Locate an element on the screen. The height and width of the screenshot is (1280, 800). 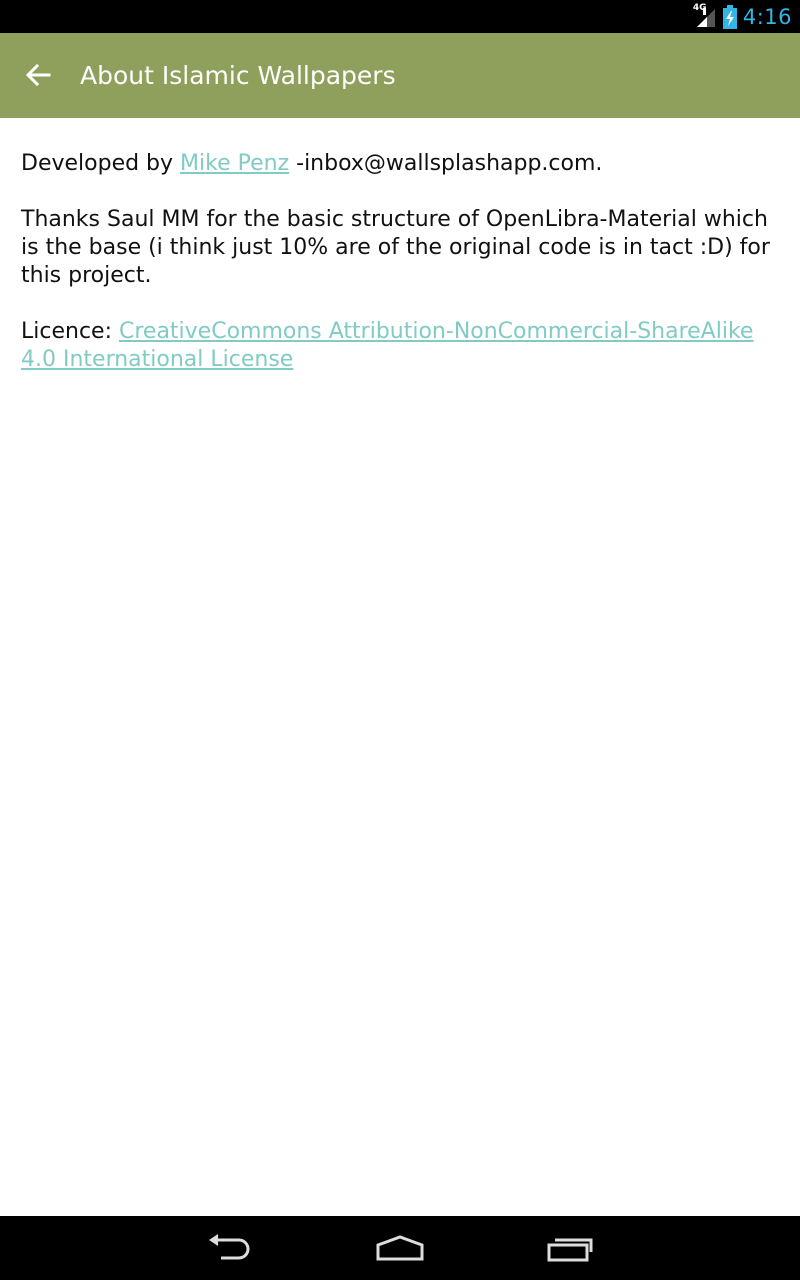
battery-charging-icon is located at coordinates (729, 16).